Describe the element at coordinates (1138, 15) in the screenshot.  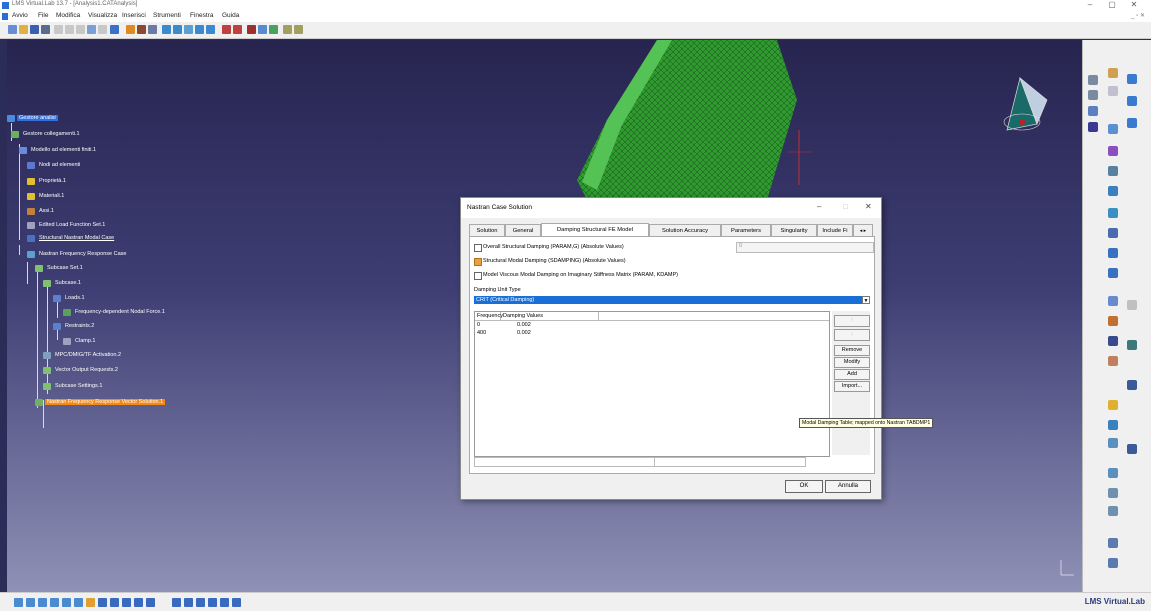
I see `document-window-controls: _ ▫ ✕` at that location.